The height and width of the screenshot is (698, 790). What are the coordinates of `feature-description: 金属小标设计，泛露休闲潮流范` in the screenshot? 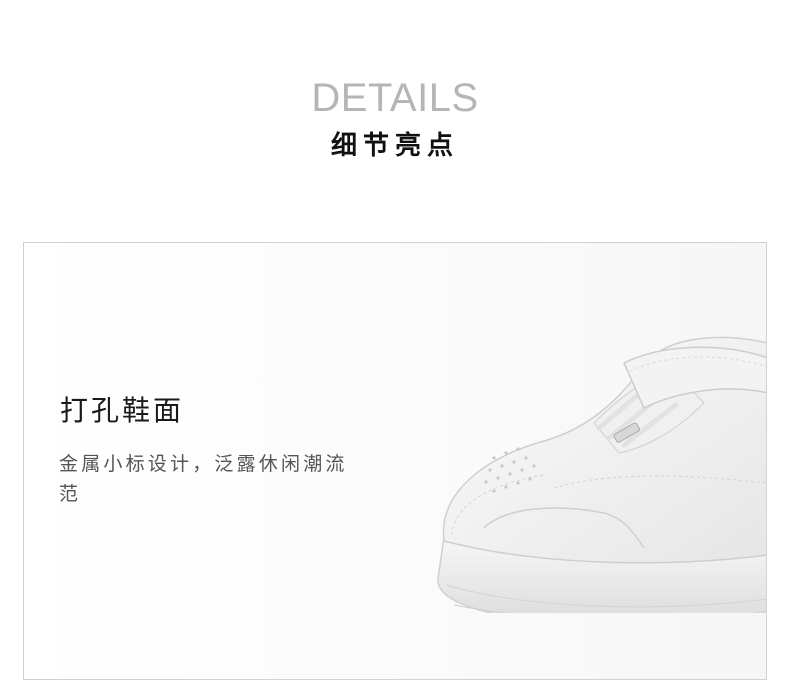 It's located at (203, 479).